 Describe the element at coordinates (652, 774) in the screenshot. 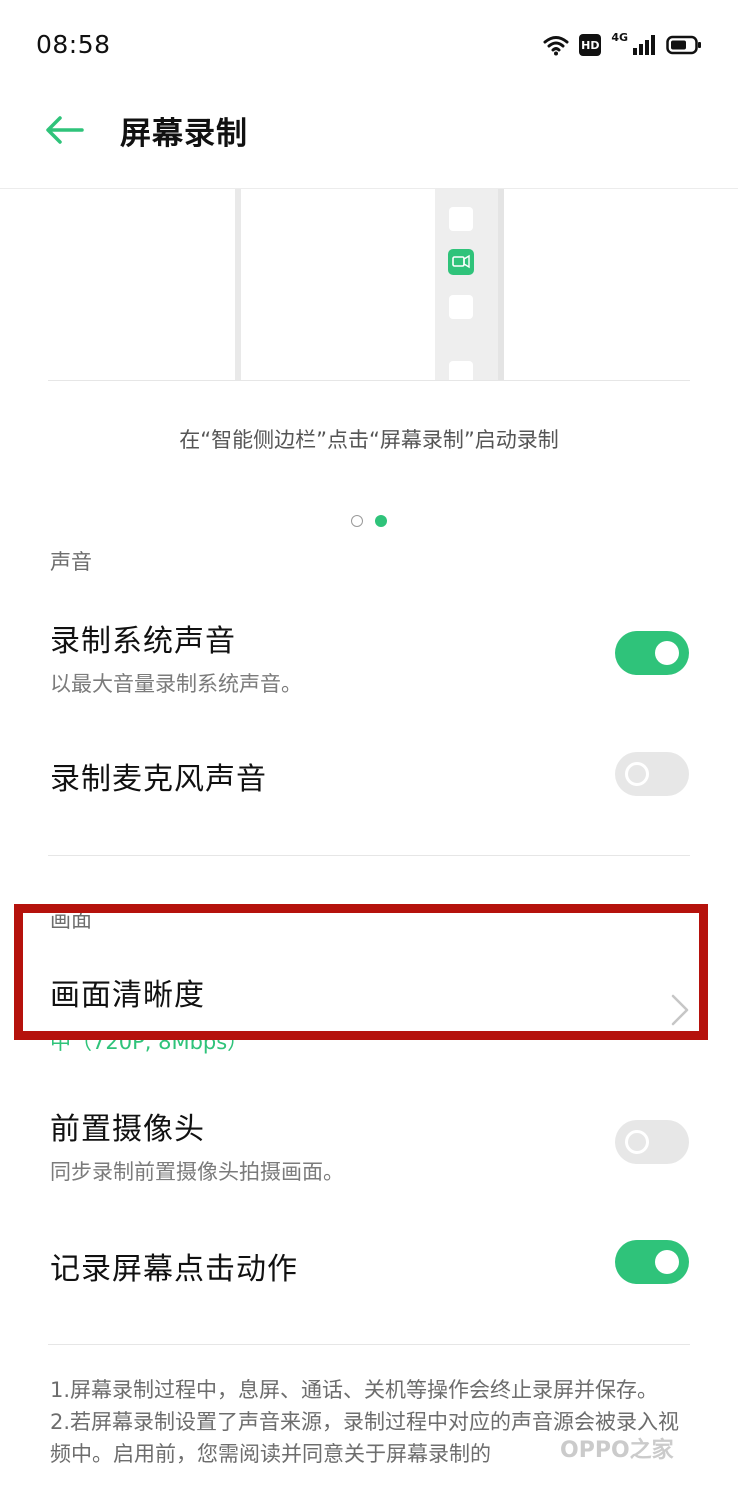

I see `mic-audio-toggle` at that location.